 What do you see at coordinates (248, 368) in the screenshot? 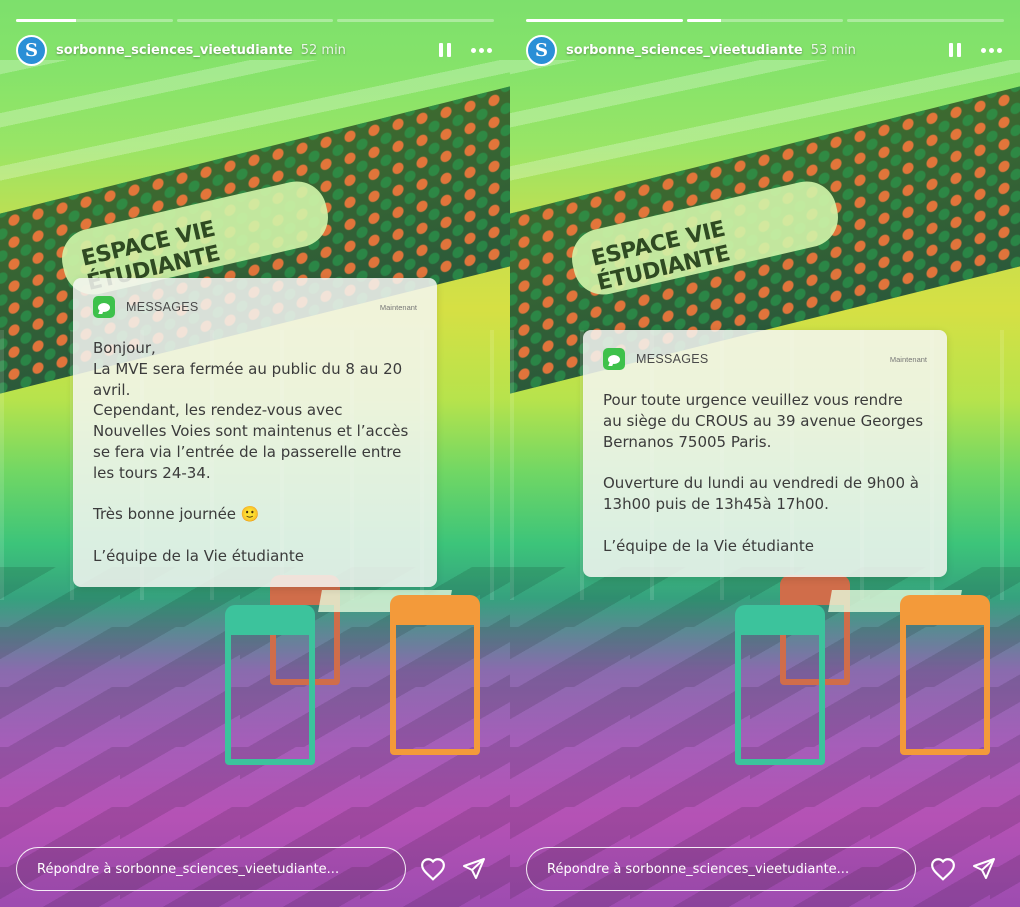
I see `notification-line: La MVE sera fermée au public du 8 au 20` at bounding box center [248, 368].